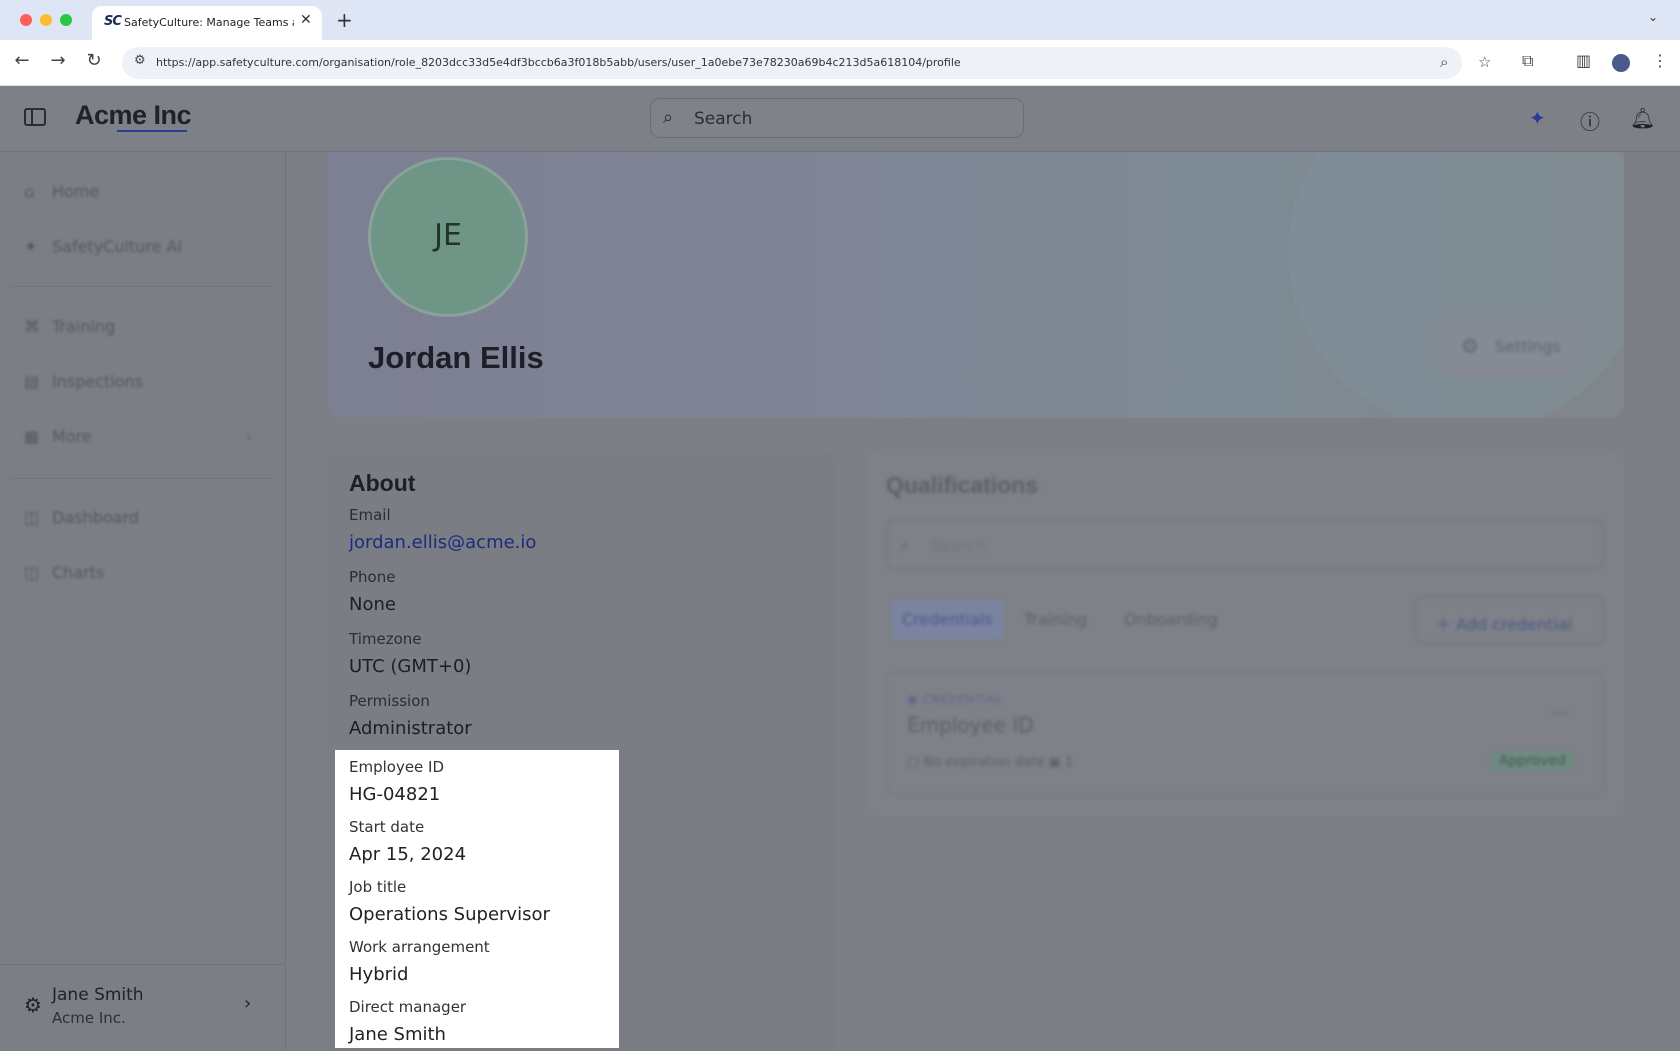  I want to click on calendar-icon: ▢, so click(915, 762).